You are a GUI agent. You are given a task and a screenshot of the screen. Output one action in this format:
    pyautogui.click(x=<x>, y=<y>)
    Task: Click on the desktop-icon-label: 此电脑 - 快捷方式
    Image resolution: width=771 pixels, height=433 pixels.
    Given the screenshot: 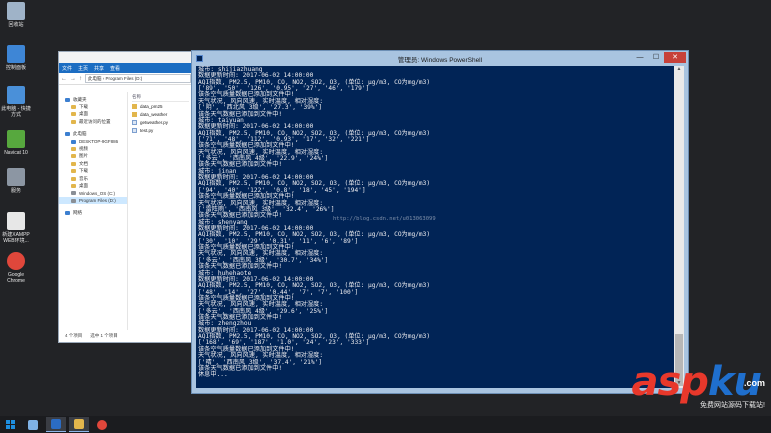 What is the action you would take?
    pyautogui.click(x=16, y=112)
    